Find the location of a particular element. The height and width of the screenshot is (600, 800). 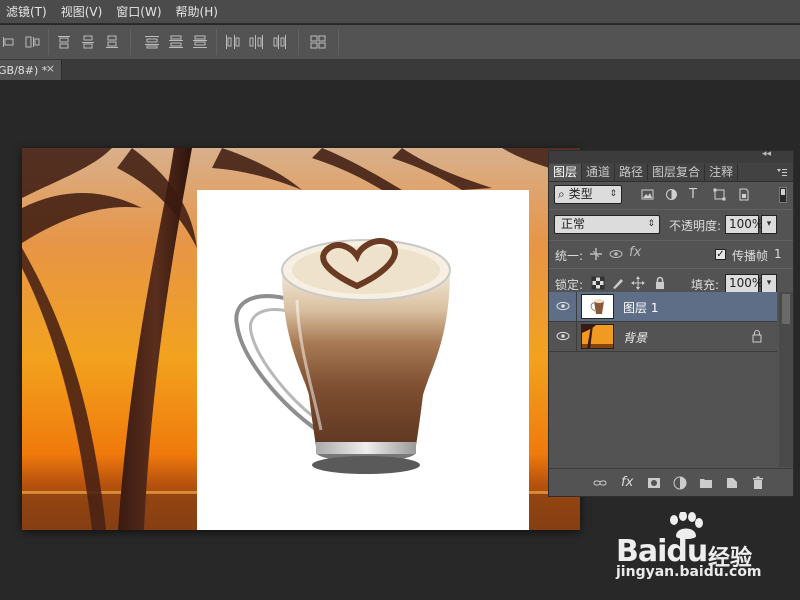

align-bottom-edges-icon is located at coordinates (112, 42).